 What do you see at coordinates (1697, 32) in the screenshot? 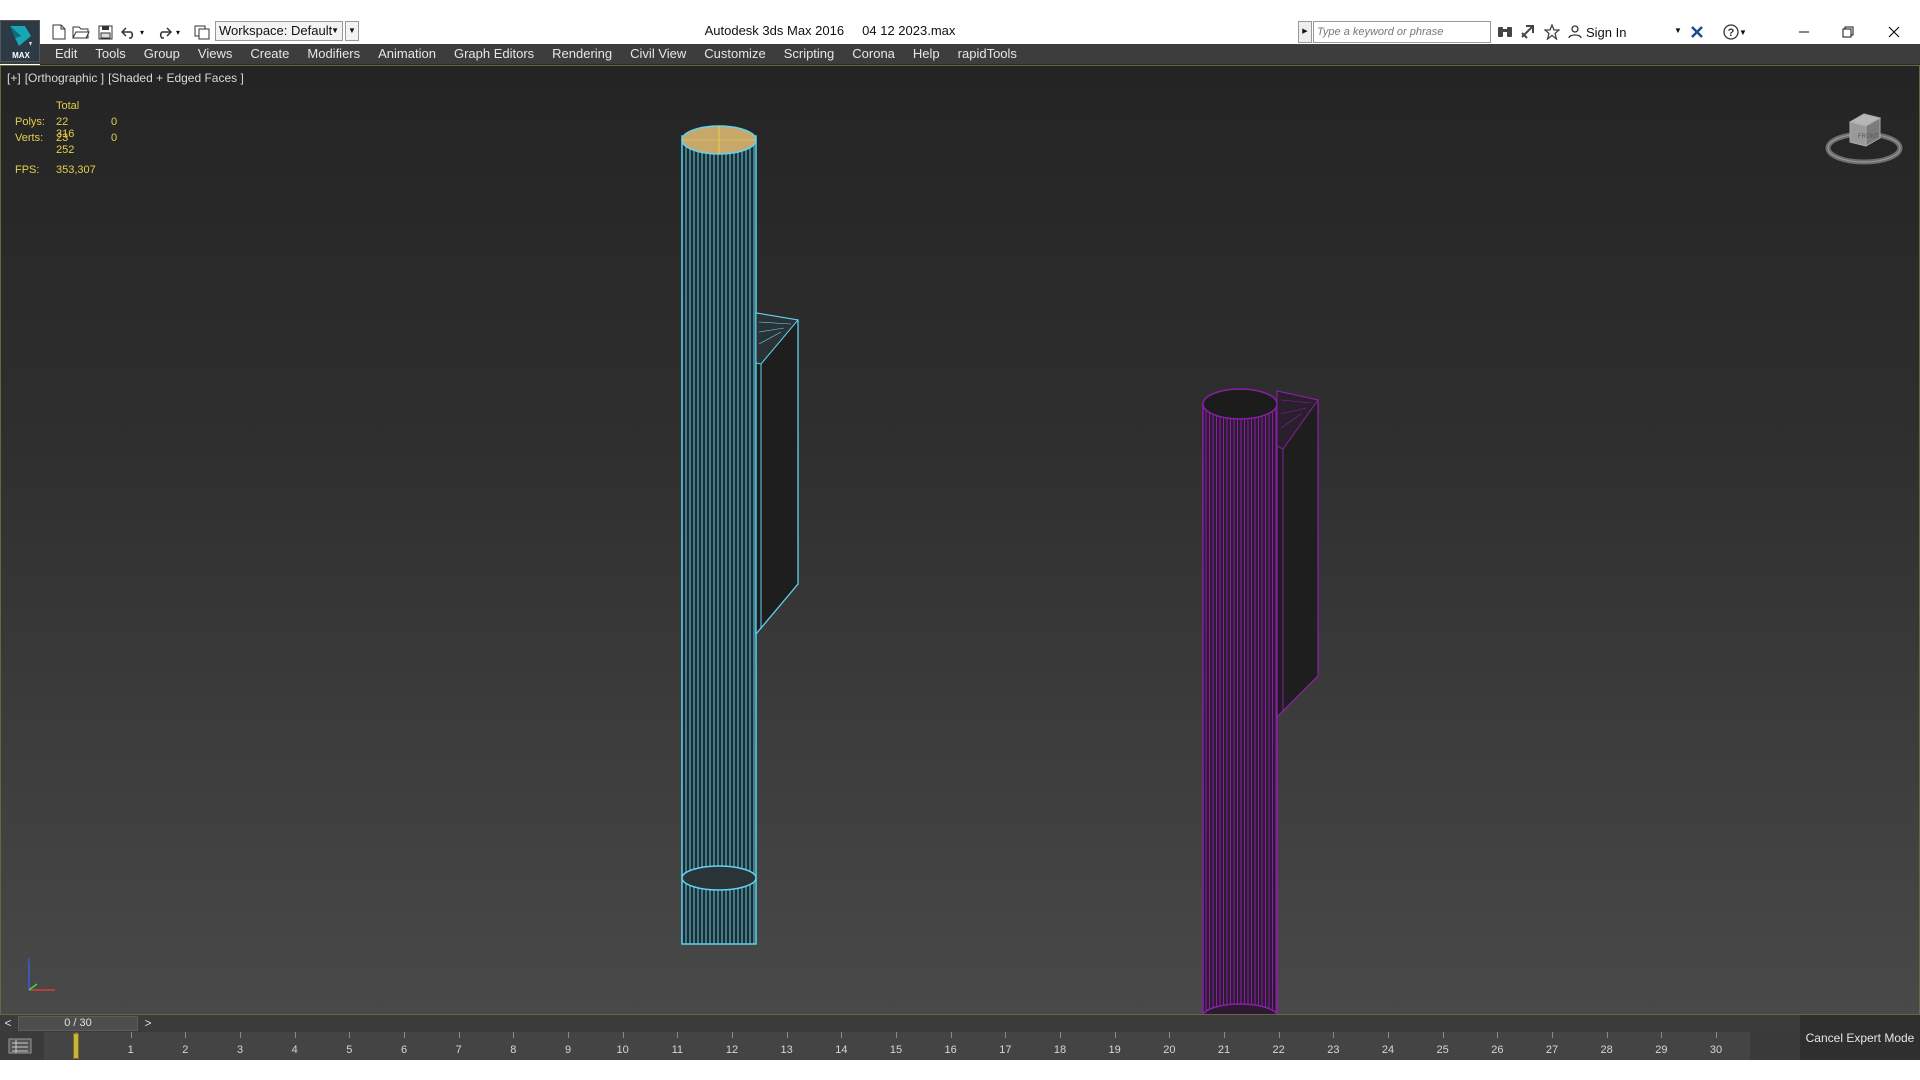
I see `autodesk-exchange-icon` at bounding box center [1697, 32].